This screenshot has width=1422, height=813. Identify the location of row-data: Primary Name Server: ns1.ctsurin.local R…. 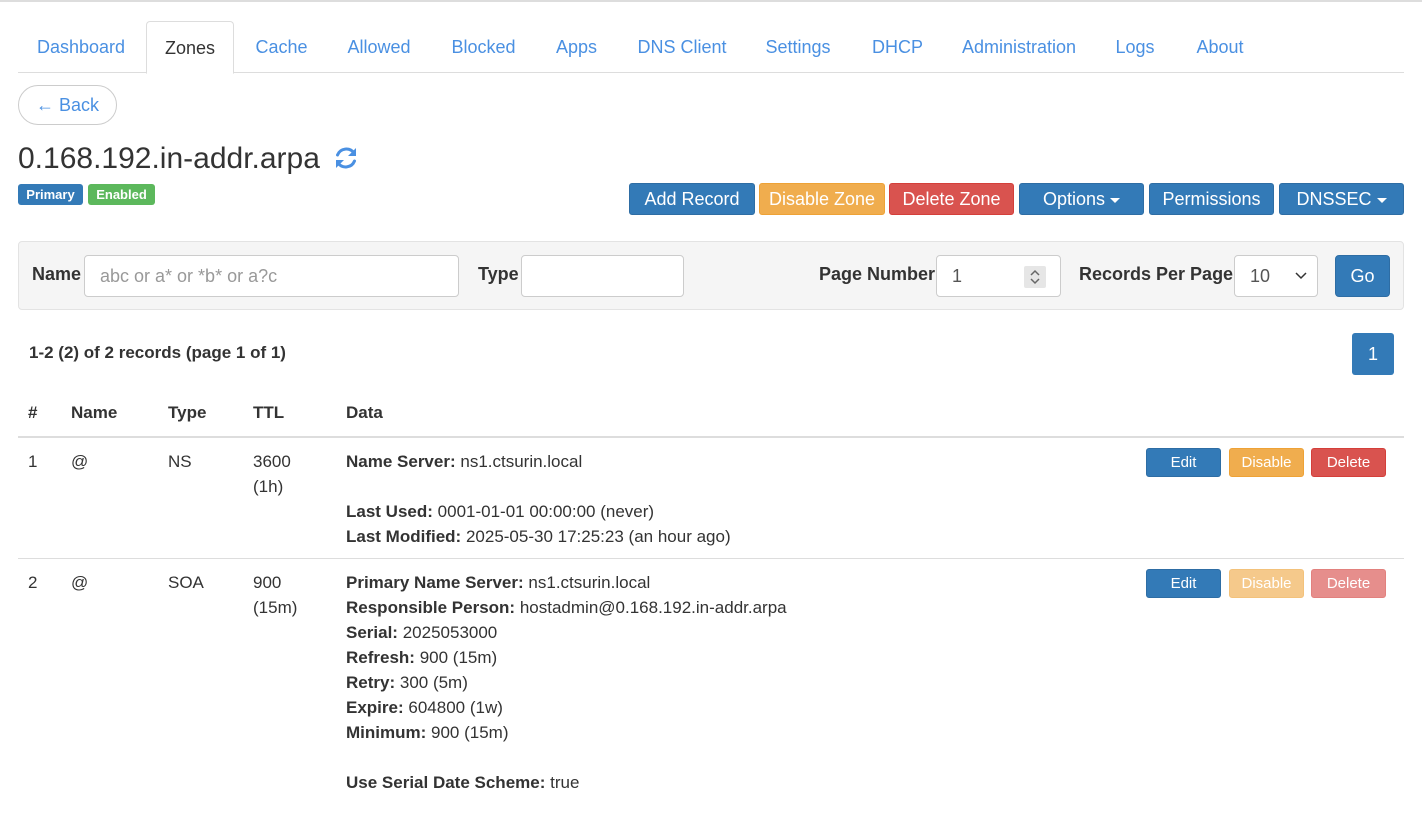
(566, 682).